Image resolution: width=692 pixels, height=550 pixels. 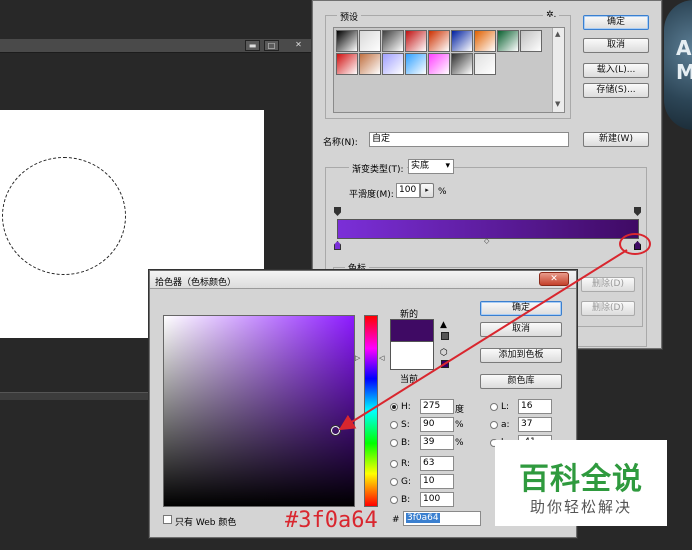 What do you see at coordinates (494, 425) in the screenshot?
I see `a-radio` at bounding box center [494, 425].